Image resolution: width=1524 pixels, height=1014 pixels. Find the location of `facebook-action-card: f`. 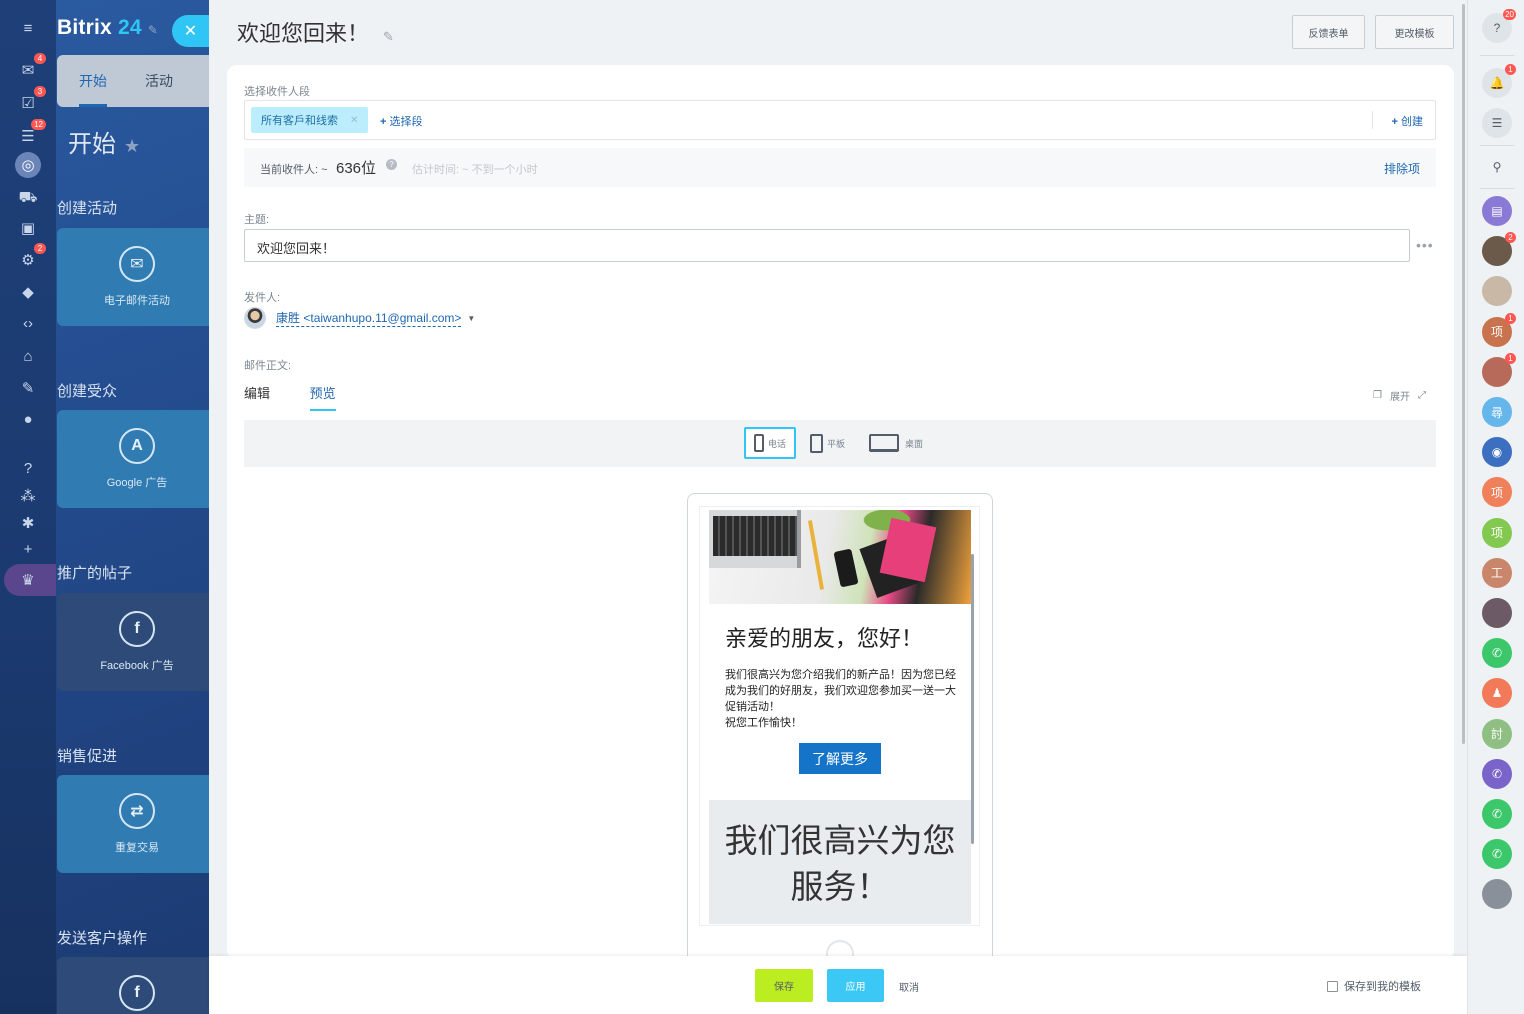

facebook-action-card: f is located at coordinates (133, 985).